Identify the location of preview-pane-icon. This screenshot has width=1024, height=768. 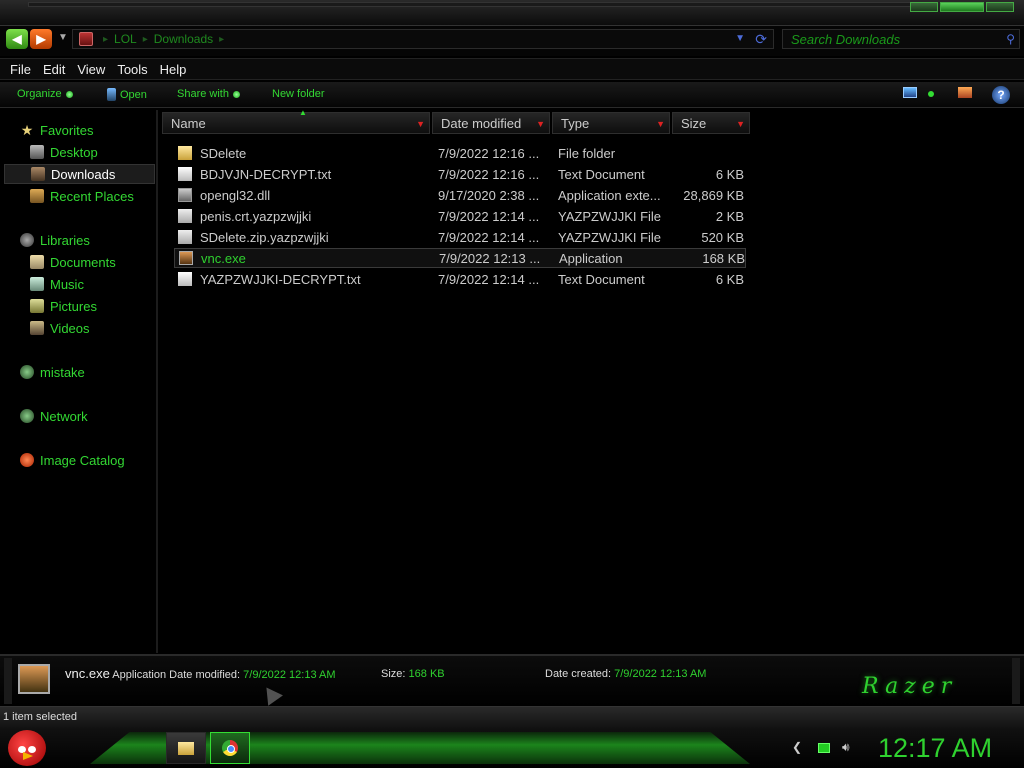
(965, 92).